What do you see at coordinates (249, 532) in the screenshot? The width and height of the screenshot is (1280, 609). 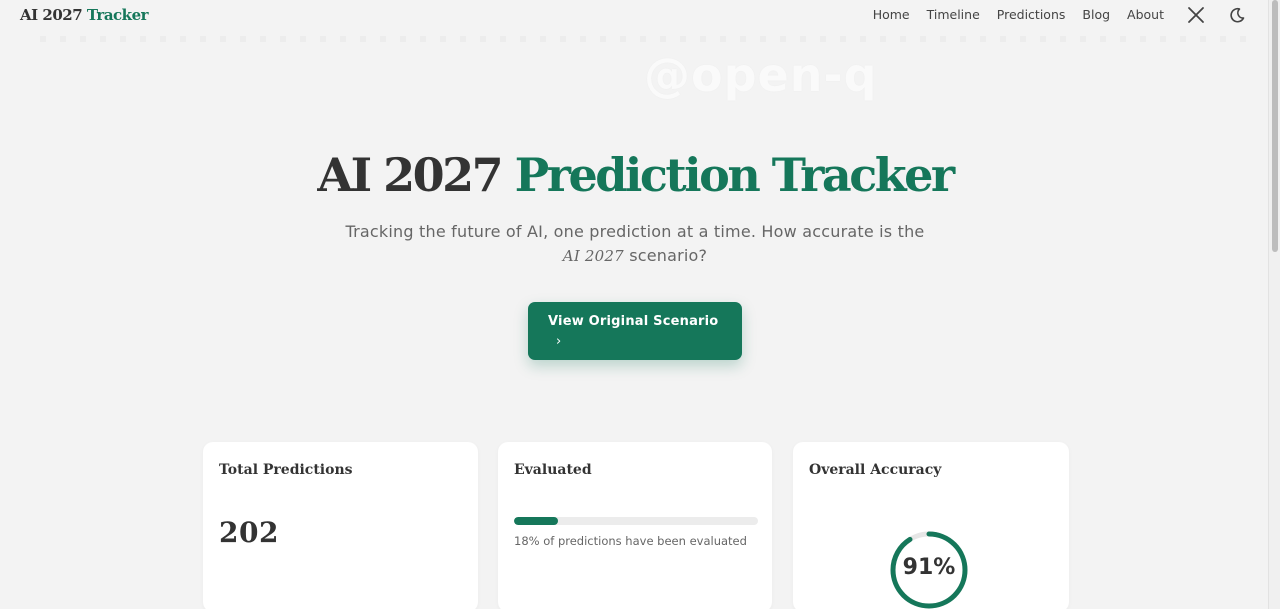 I see `total-predictions-value: 202` at bounding box center [249, 532].